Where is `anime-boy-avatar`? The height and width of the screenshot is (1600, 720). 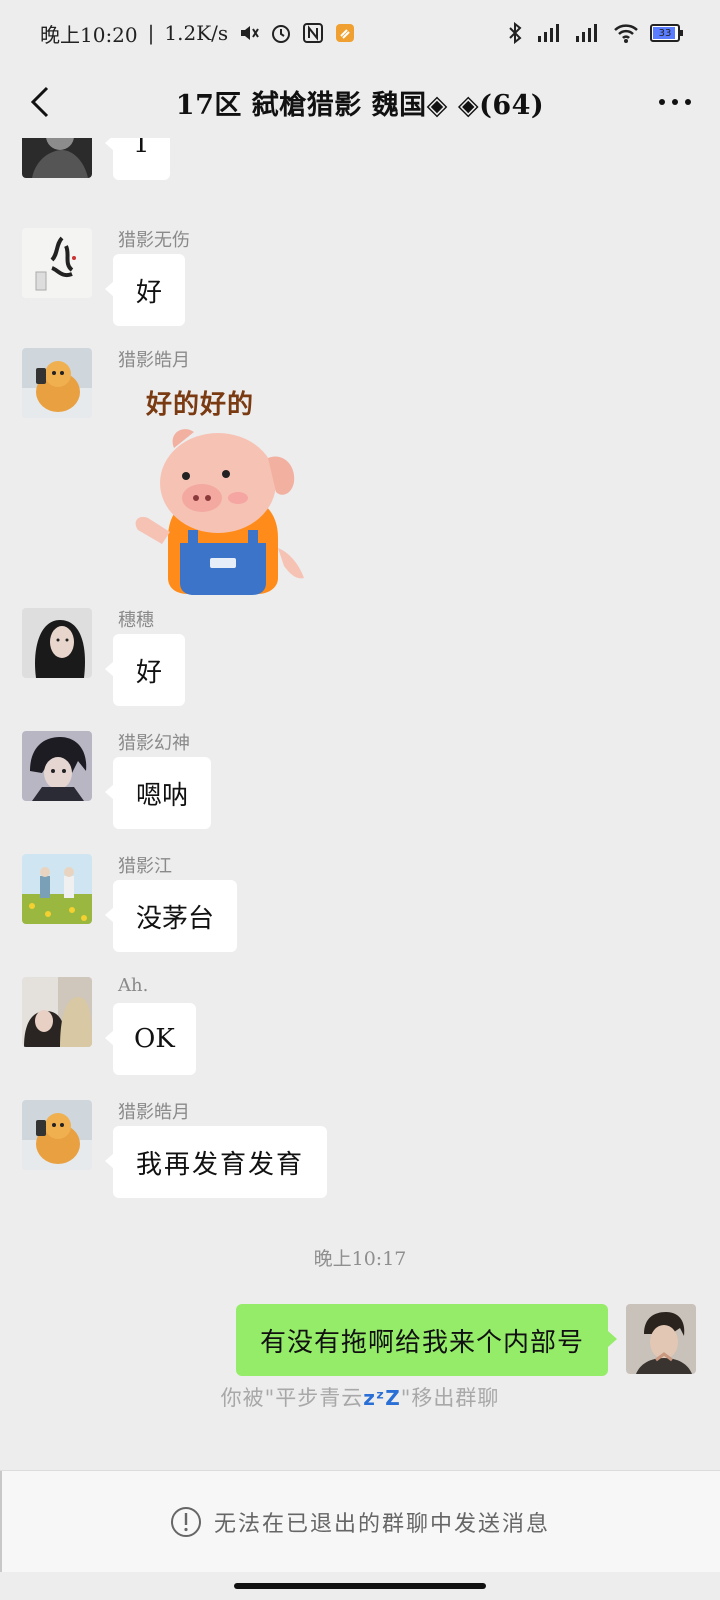 anime-boy-avatar is located at coordinates (57, 766).